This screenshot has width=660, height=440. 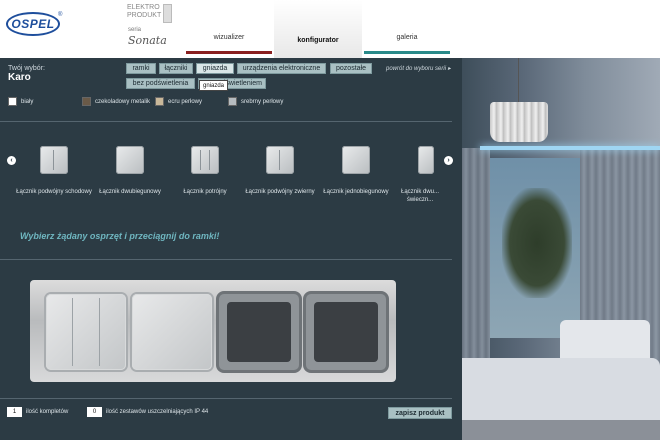 I want to click on ospel-logo: OSPEL, so click(x=33, y=24).